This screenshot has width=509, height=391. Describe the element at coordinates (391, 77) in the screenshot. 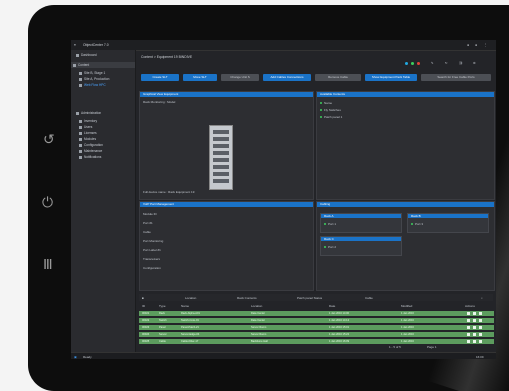

I see `show-pack-table-button: Show Equipment Pack Table` at that location.